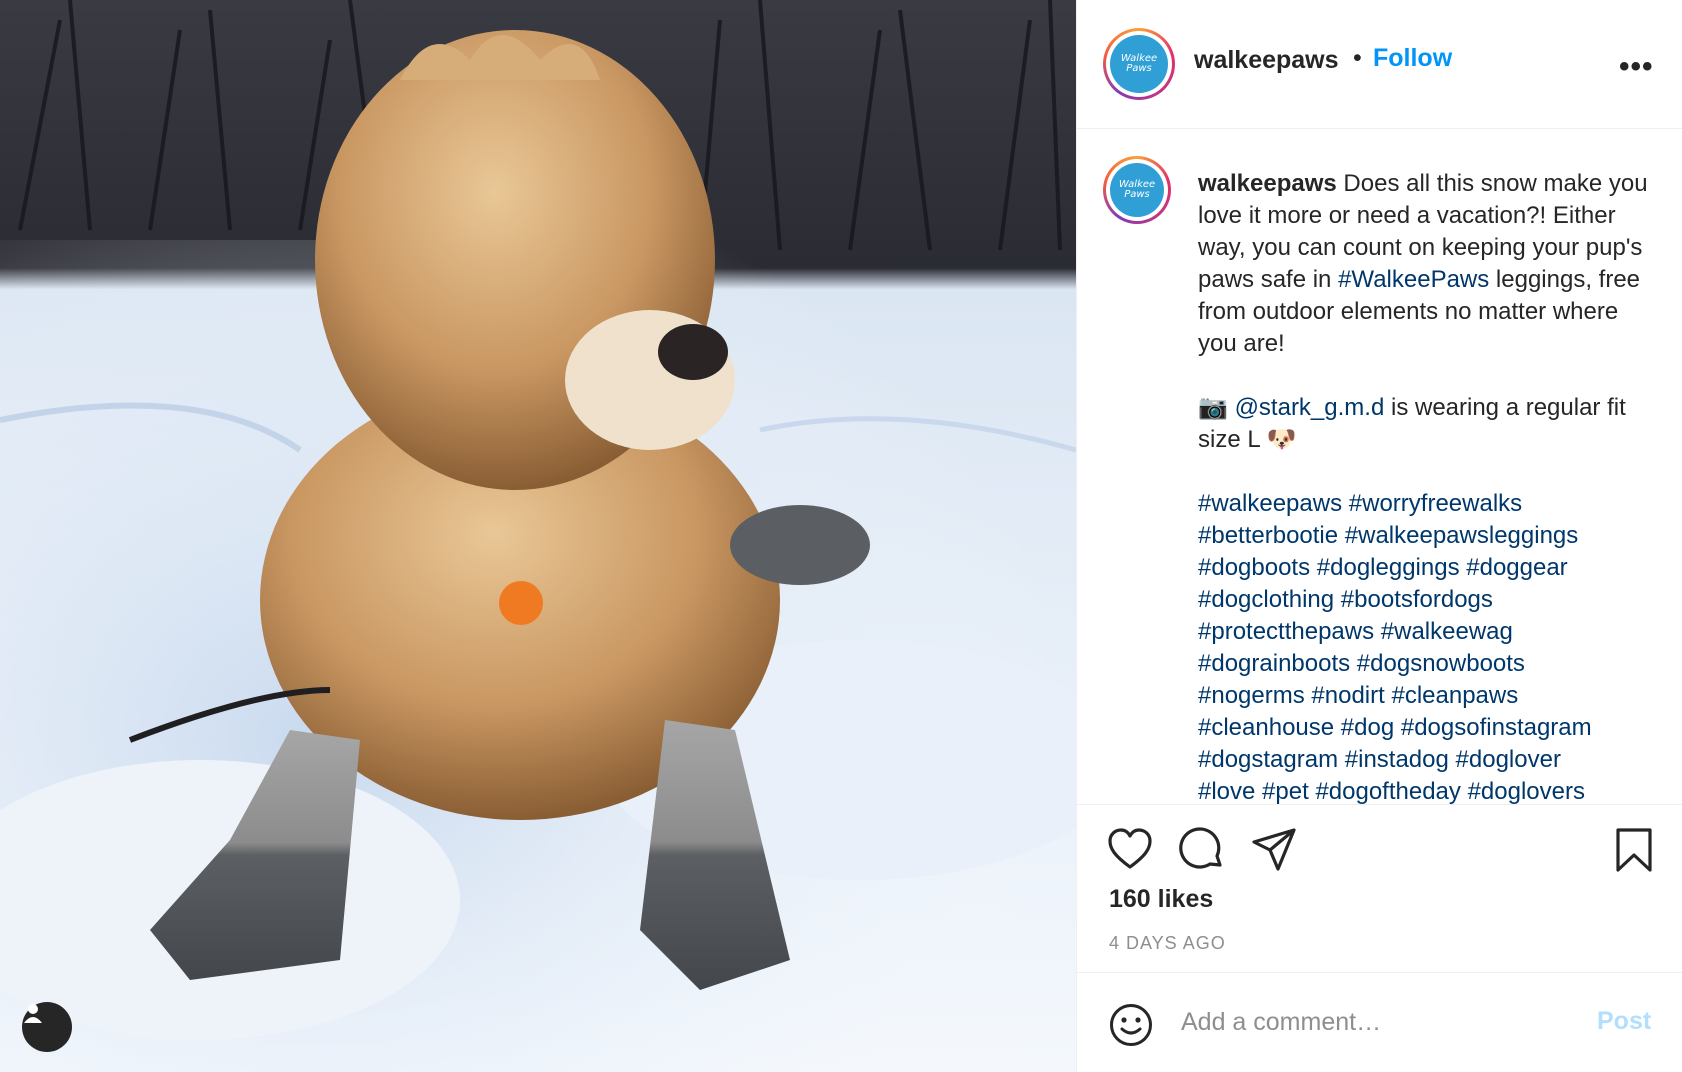  Describe the element at coordinates (1131, 1027) in the screenshot. I see `smiley-icon` at that location.